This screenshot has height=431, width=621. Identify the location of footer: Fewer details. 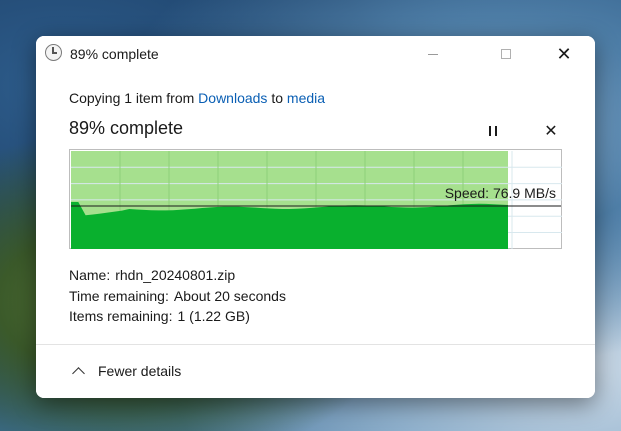
(315, 371).